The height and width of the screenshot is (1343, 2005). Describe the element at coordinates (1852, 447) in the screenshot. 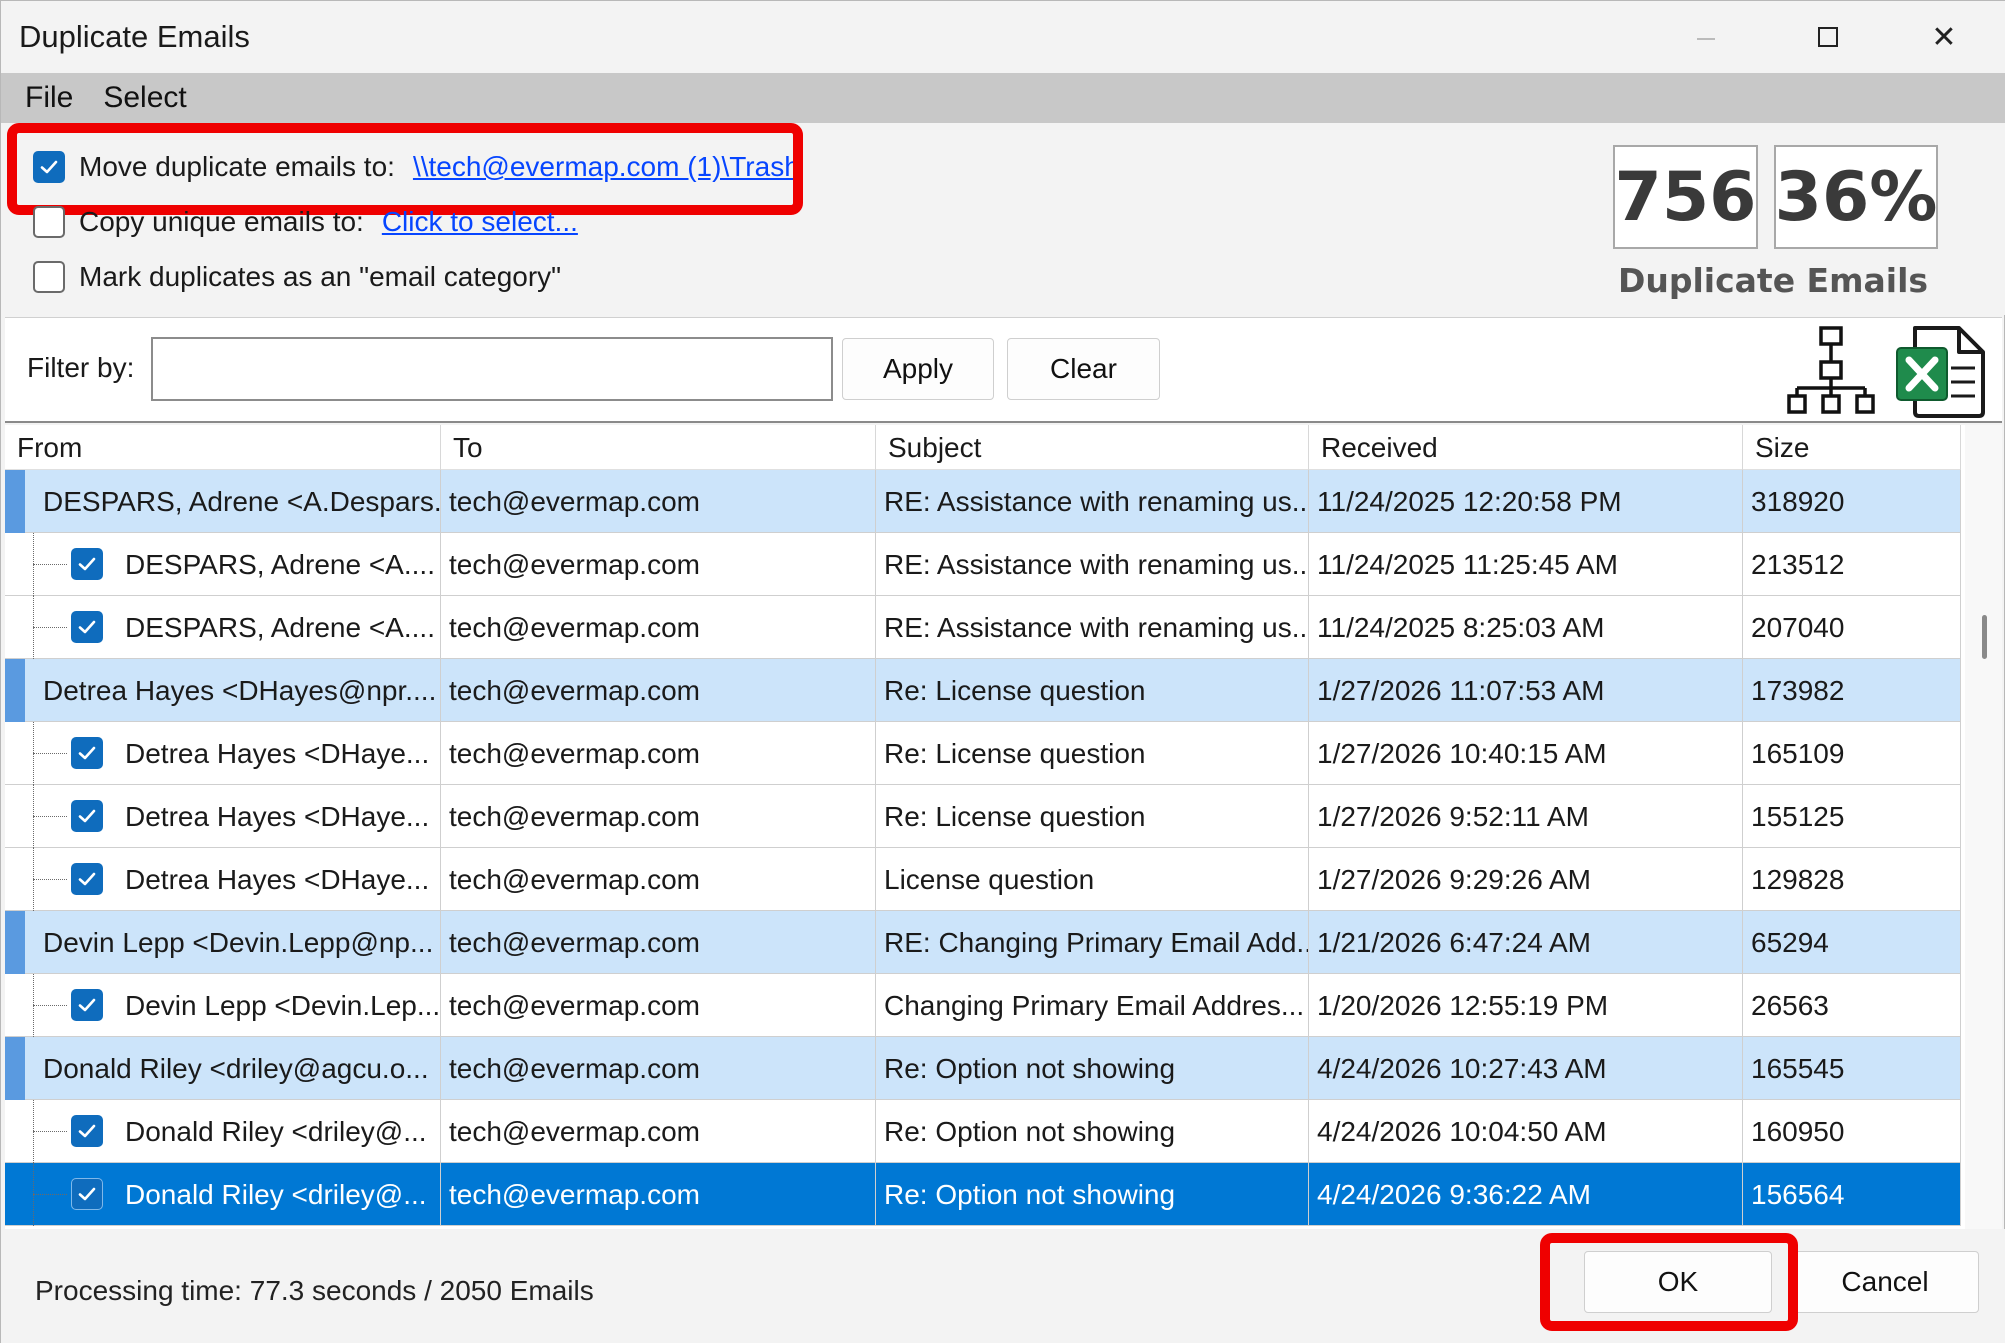

I see `column-header-size: Size` at that location.